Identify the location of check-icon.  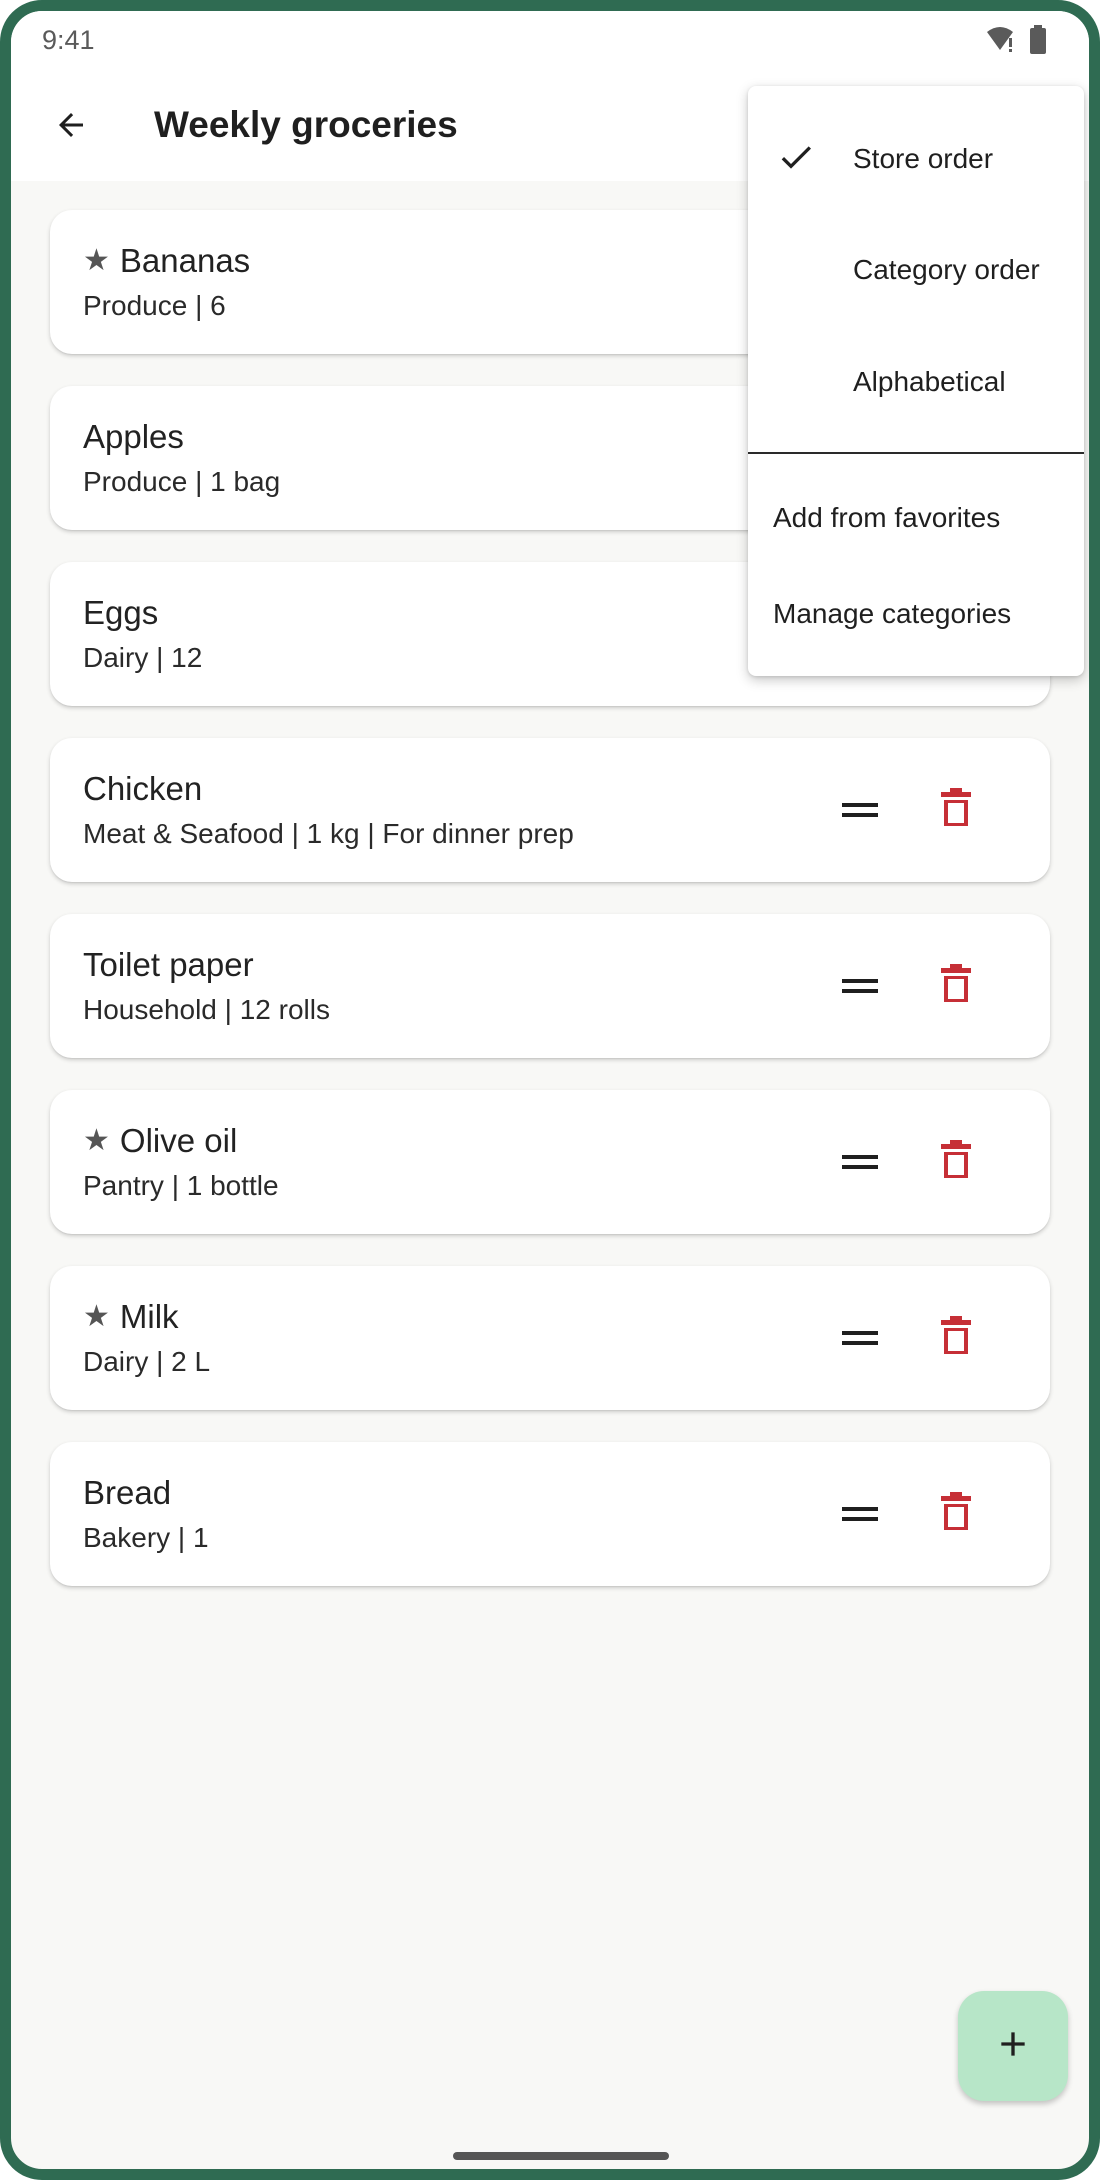
(796, 160).